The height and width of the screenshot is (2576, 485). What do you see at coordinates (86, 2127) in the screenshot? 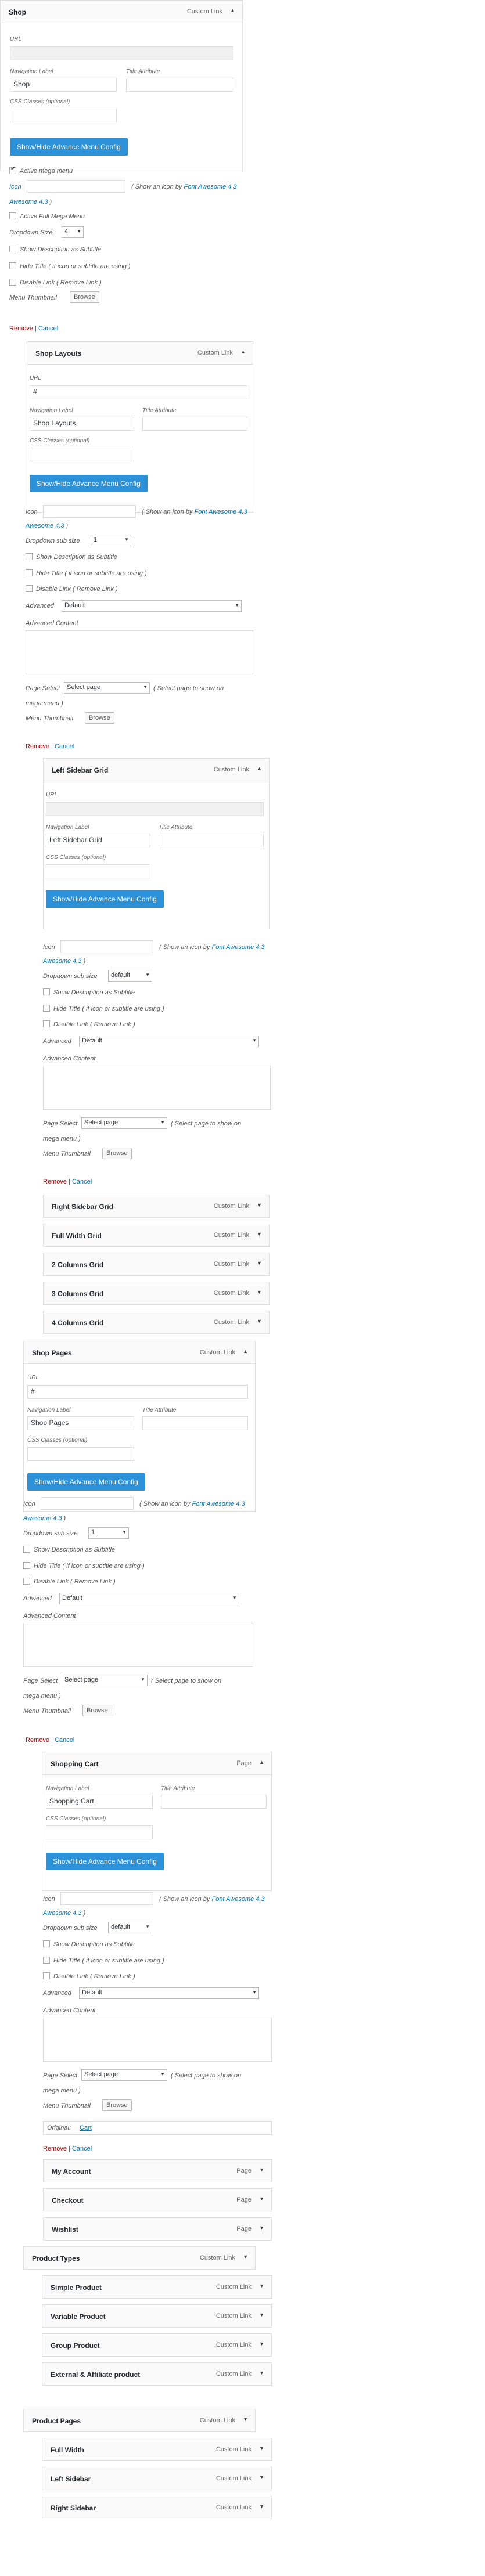
I see `original-link: Cart` at bounding box center [86, 2127].